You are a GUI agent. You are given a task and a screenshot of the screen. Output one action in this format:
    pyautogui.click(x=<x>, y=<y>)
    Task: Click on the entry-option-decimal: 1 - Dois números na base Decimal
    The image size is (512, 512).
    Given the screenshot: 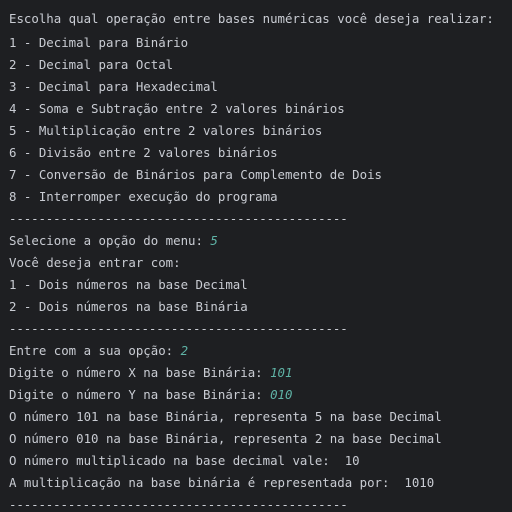 What is the action you would take?
    pyautogui.click(x=128, y=284)
    